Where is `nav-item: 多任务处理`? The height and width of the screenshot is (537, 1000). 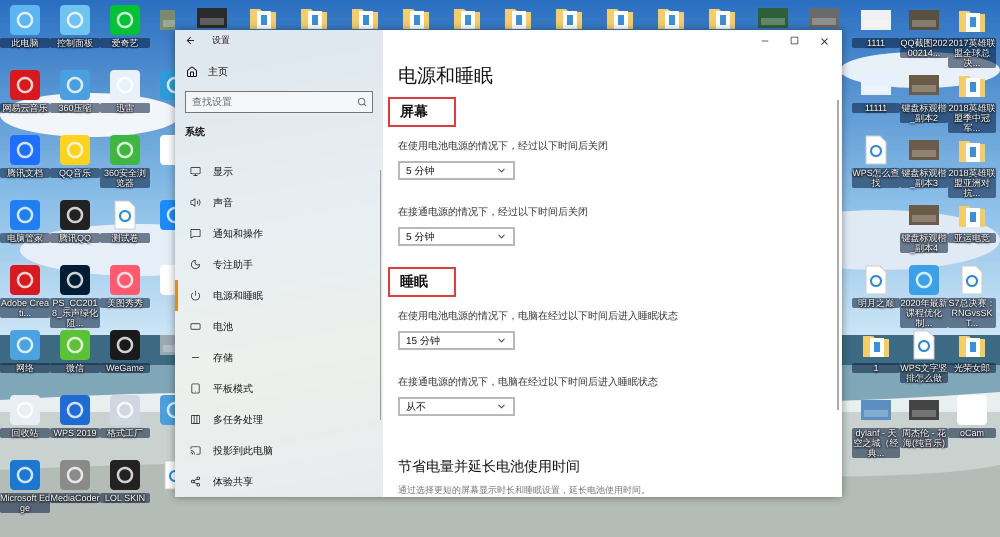
nav-item: 多任务处理 is located at coordinates (279, 419).